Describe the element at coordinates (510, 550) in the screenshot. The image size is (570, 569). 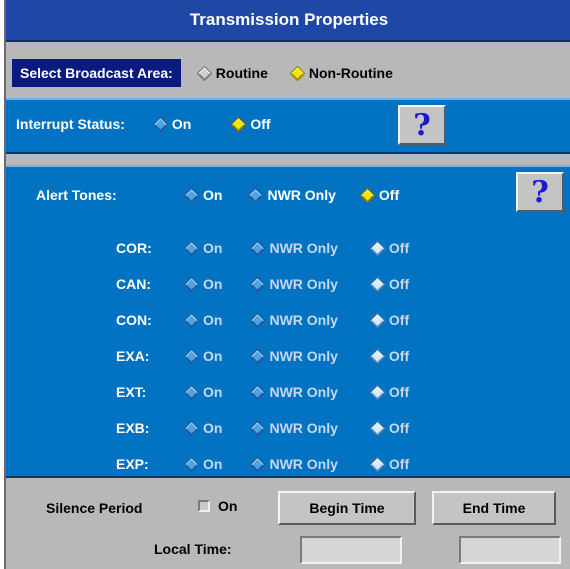
I see `end-time-field` at that location.